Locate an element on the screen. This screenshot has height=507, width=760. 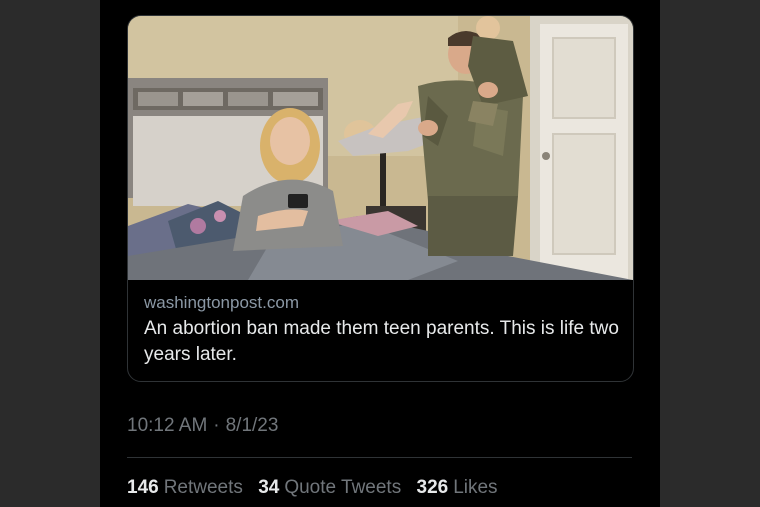
quote-tweets-stat: 34 Quote Tweets is located at coordinates (329, 487).